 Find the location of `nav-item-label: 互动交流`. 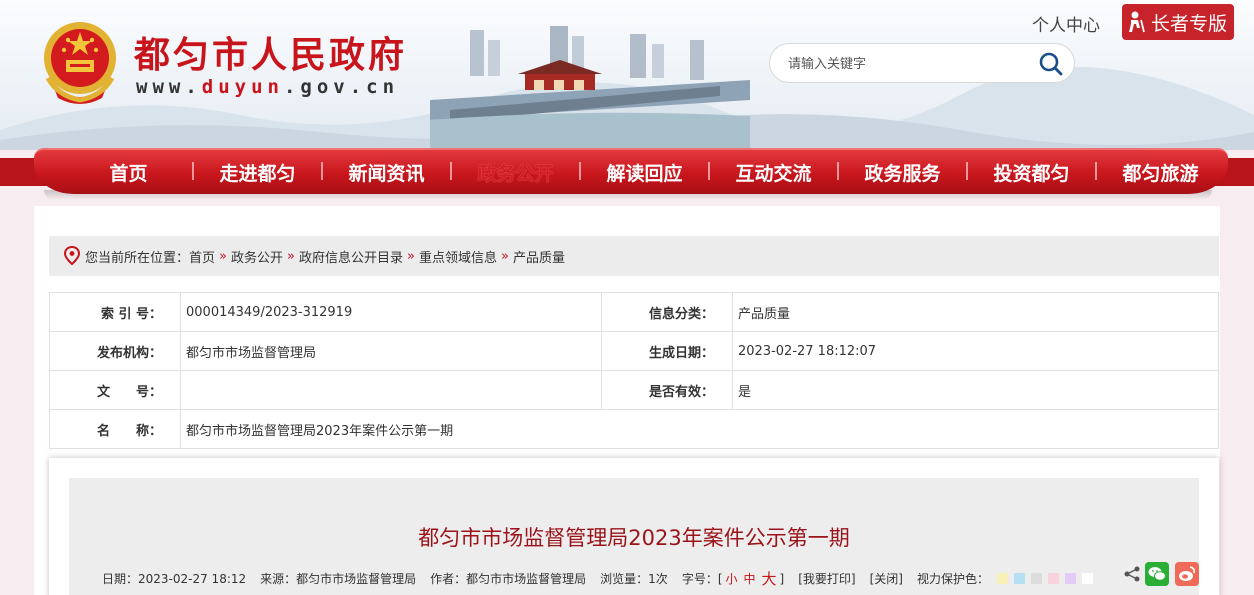

nav-item-label: 互动交流 is located at coordinates (773, 173).